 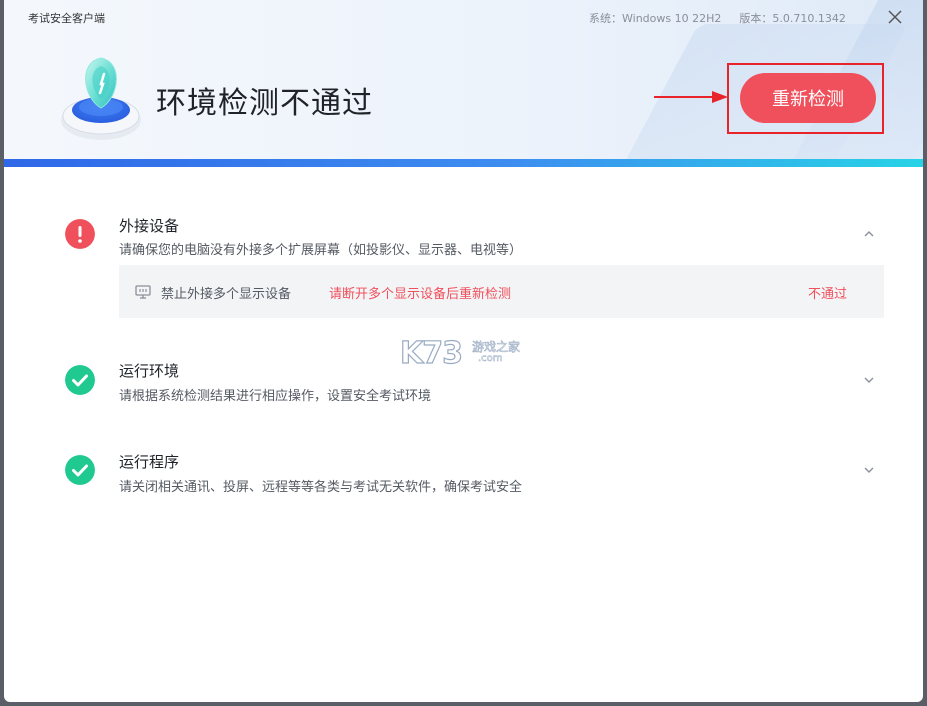 I want to click on section-description: 请关闭相关通讯、投屏、远程等等各类与考试无关软件，确保考试安全, so click(x=321, y=487).